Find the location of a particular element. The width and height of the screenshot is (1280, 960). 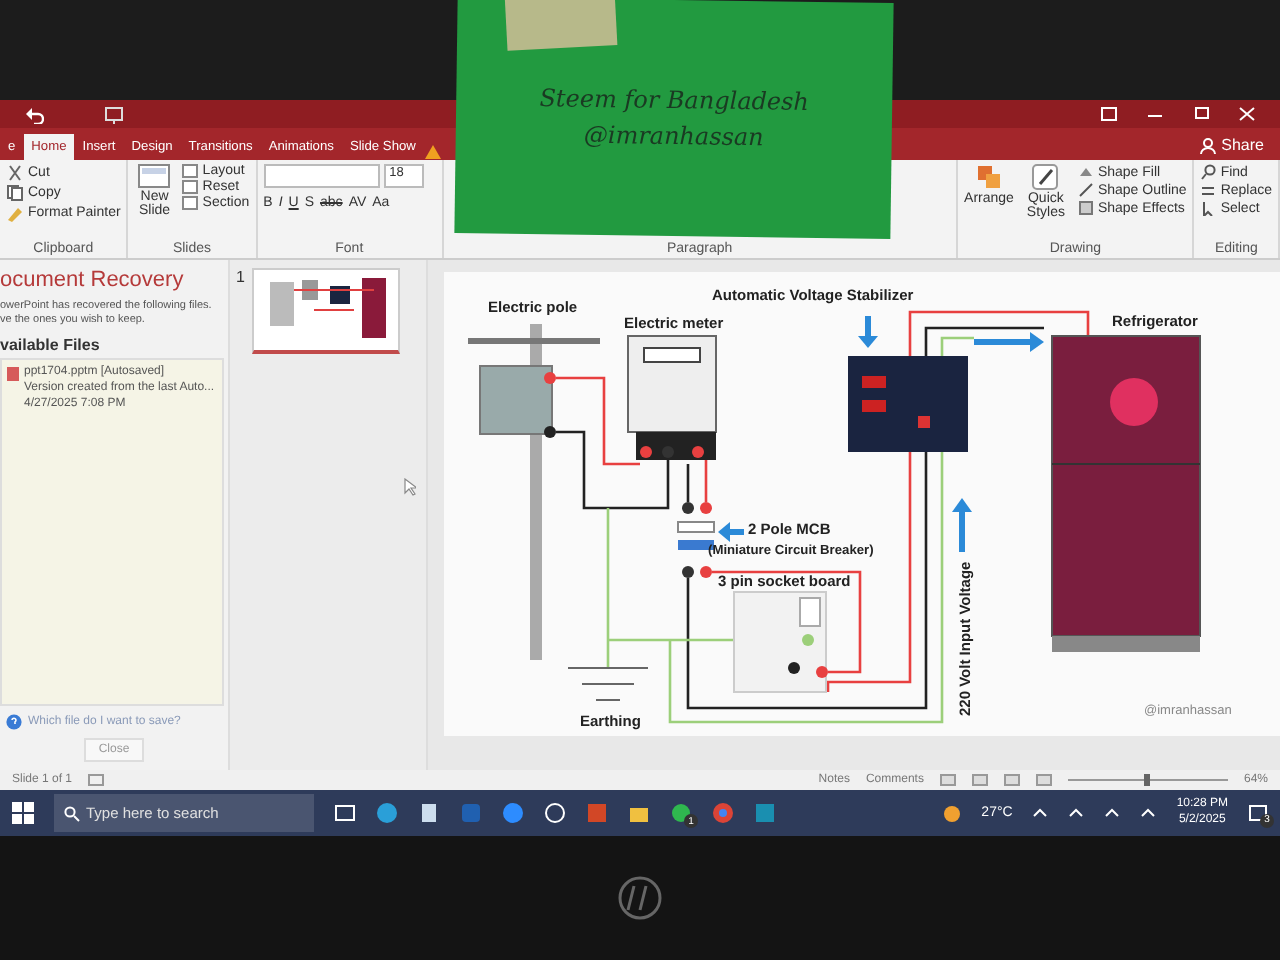

maximize-icon is located at coordinates (1201, 114).